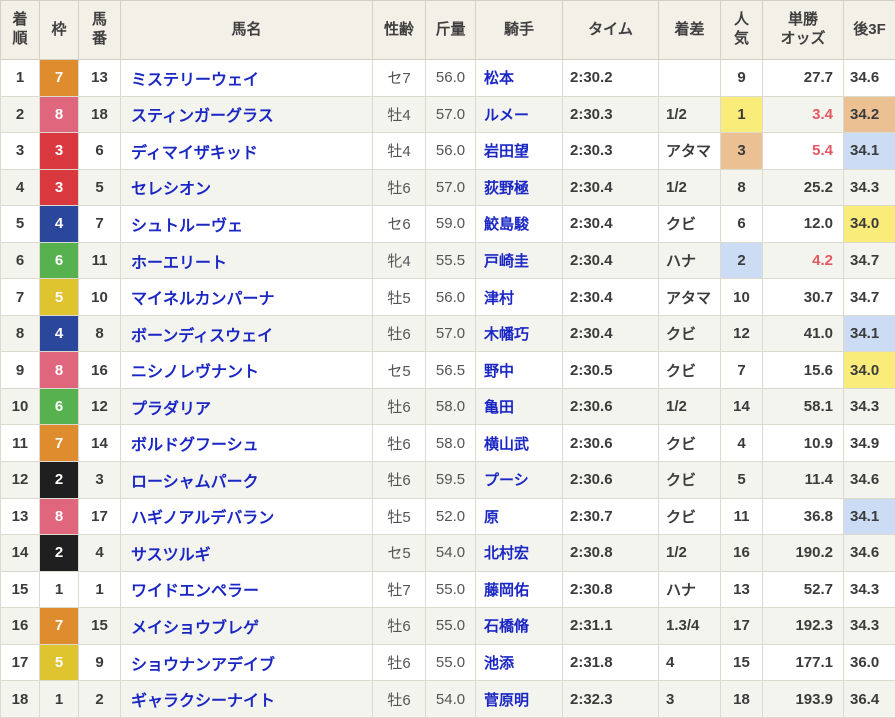 This screenshot has height=718, width=895. Describe the element at coordinates (803, 187) in the screenshot. I see `odds-cell: 25.2` at that location.